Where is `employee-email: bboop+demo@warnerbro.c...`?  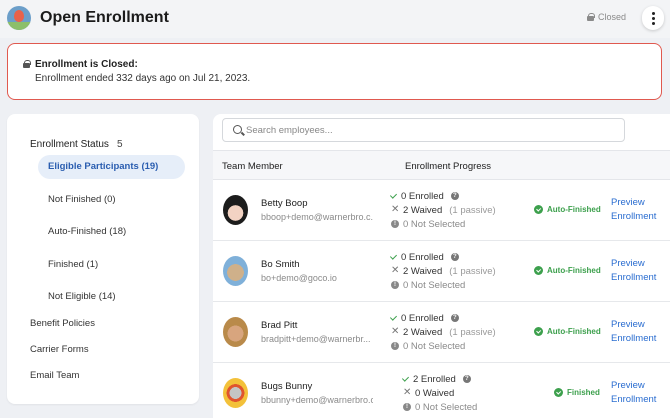
employee-email: bboop+demo@warnerbro.c... is located at coordinates (317, 217).